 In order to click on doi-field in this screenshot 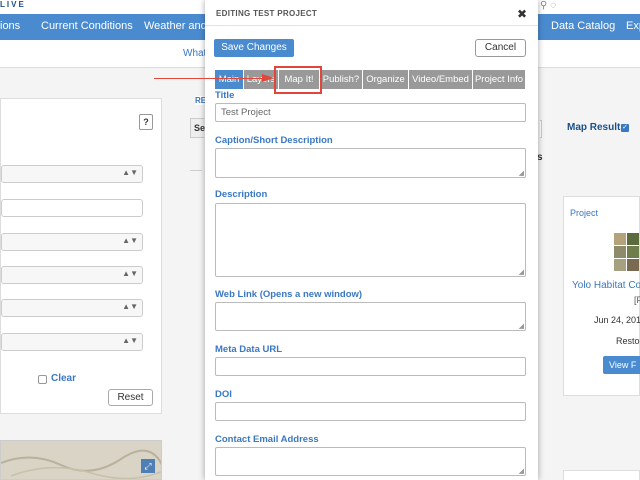, I will do `click(370, 411)`.